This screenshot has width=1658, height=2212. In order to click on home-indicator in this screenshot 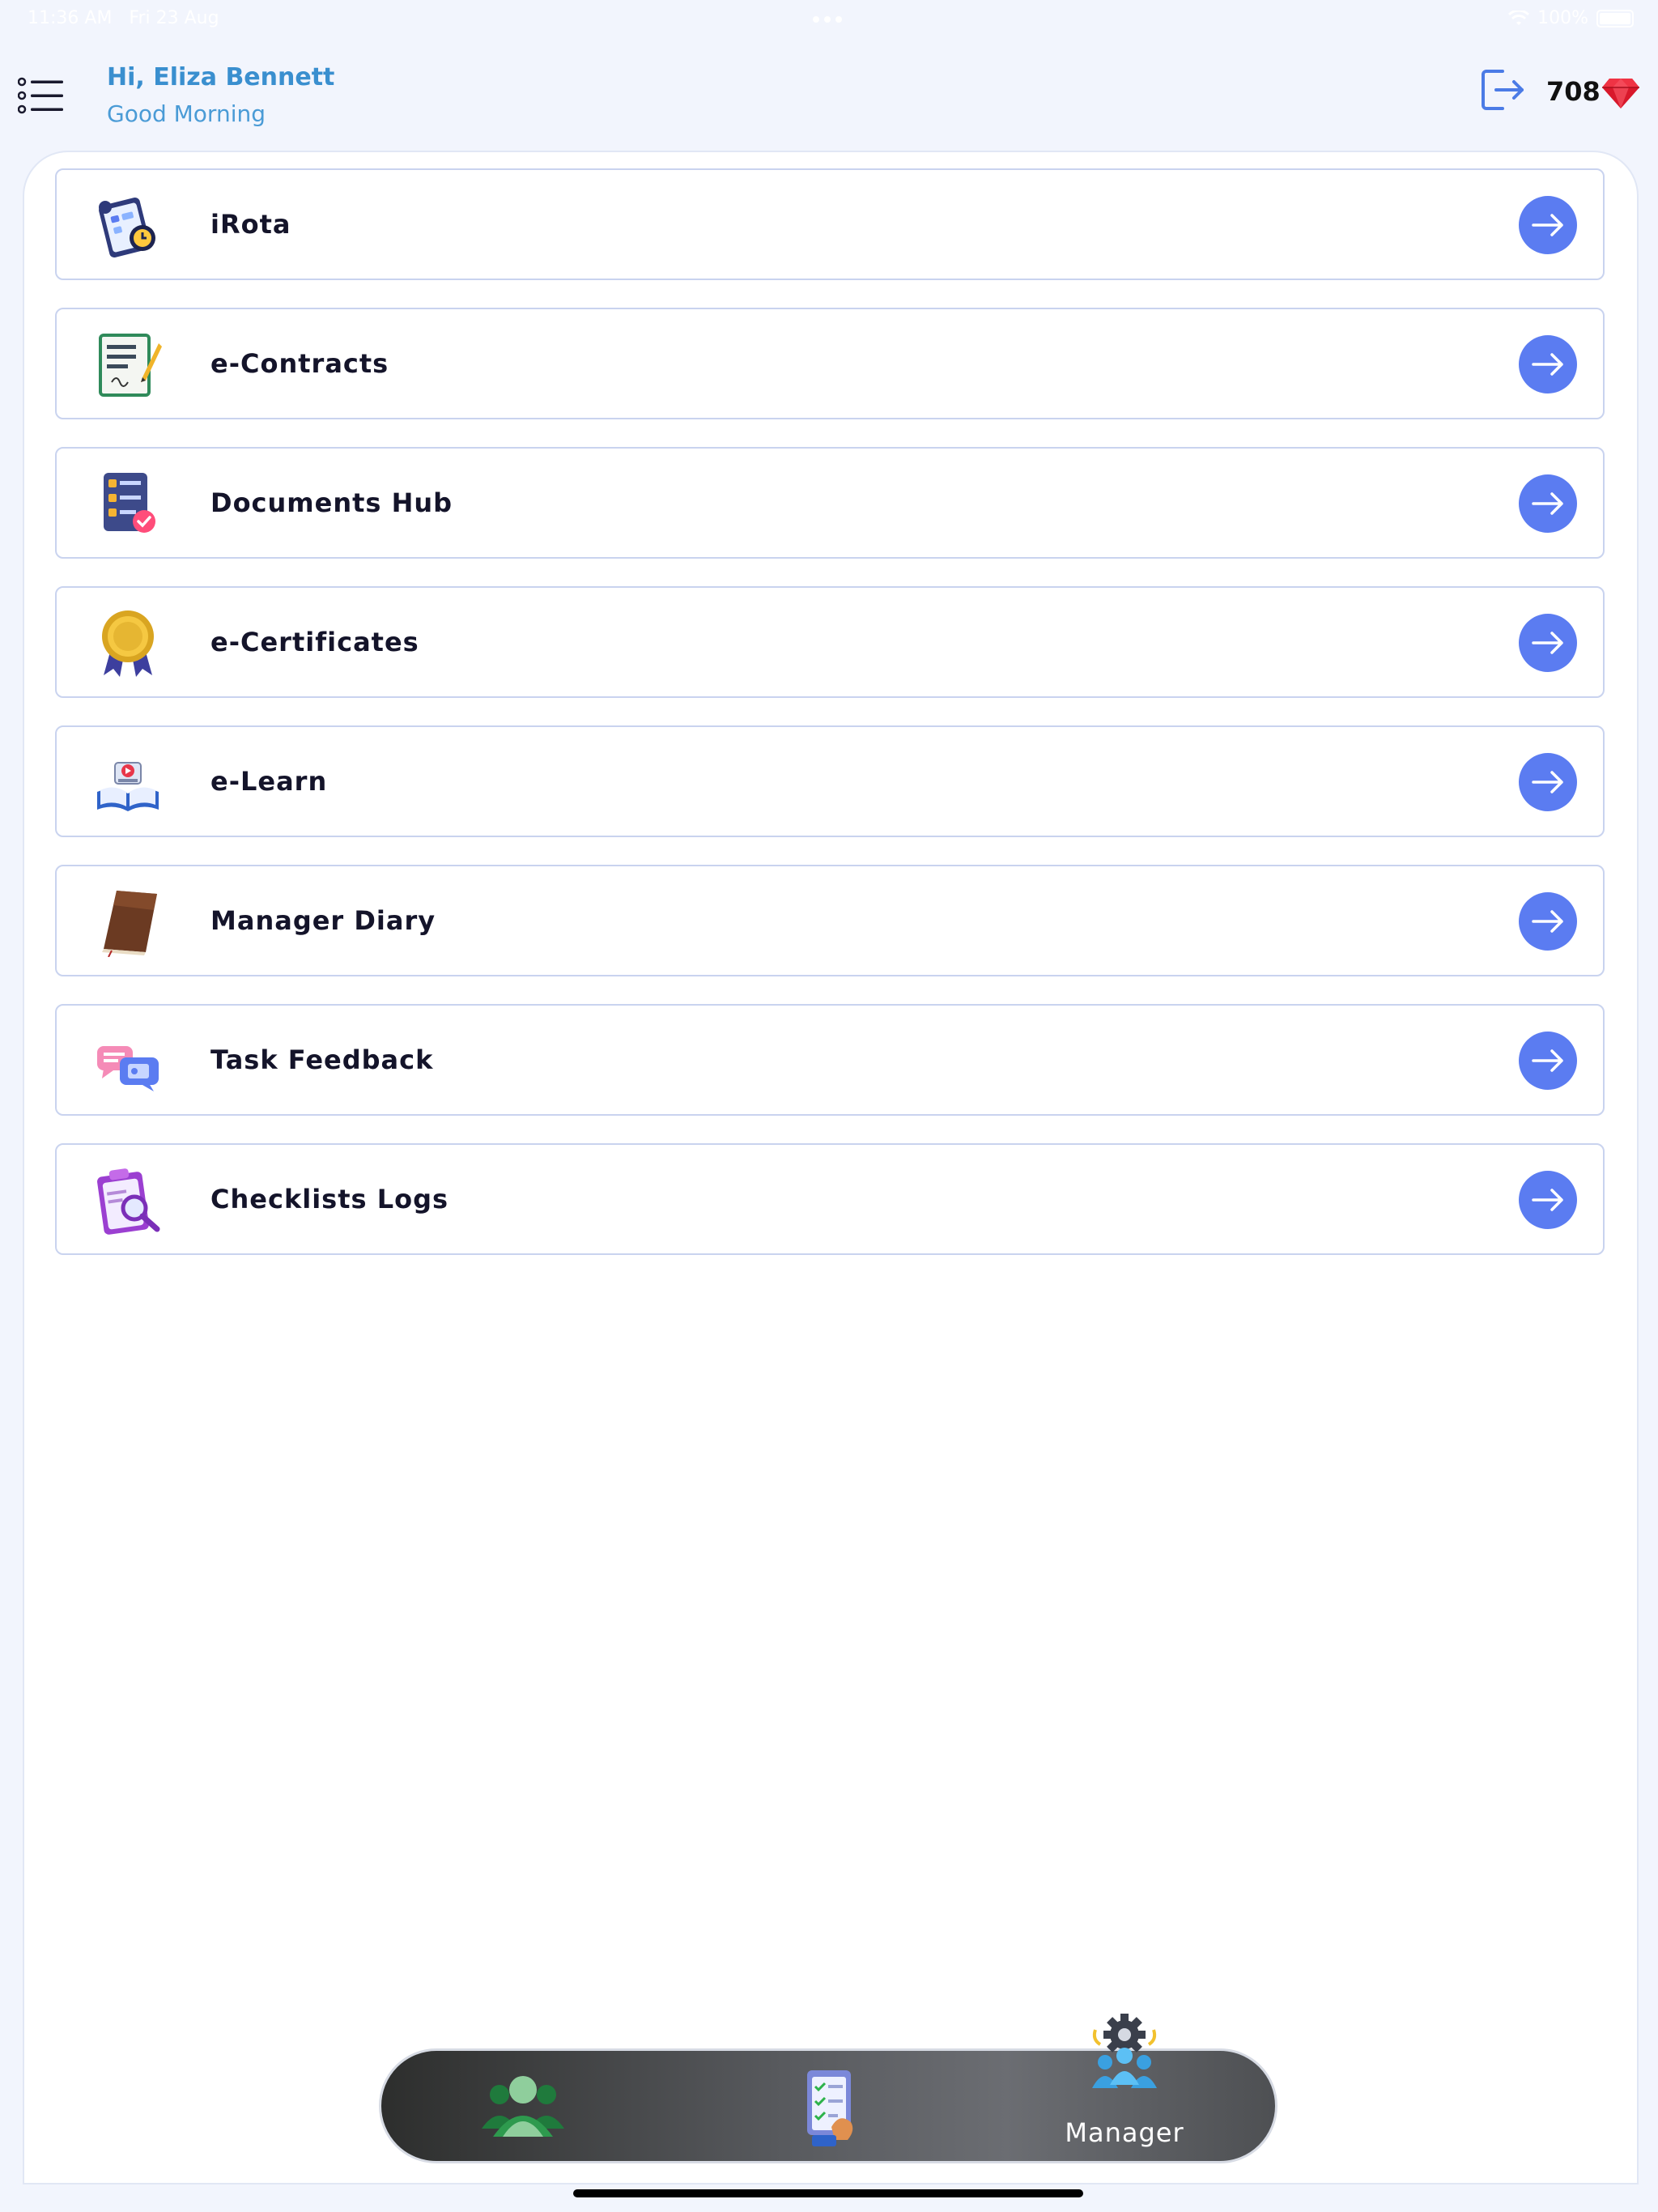, I will do `click(828, 2193)`.